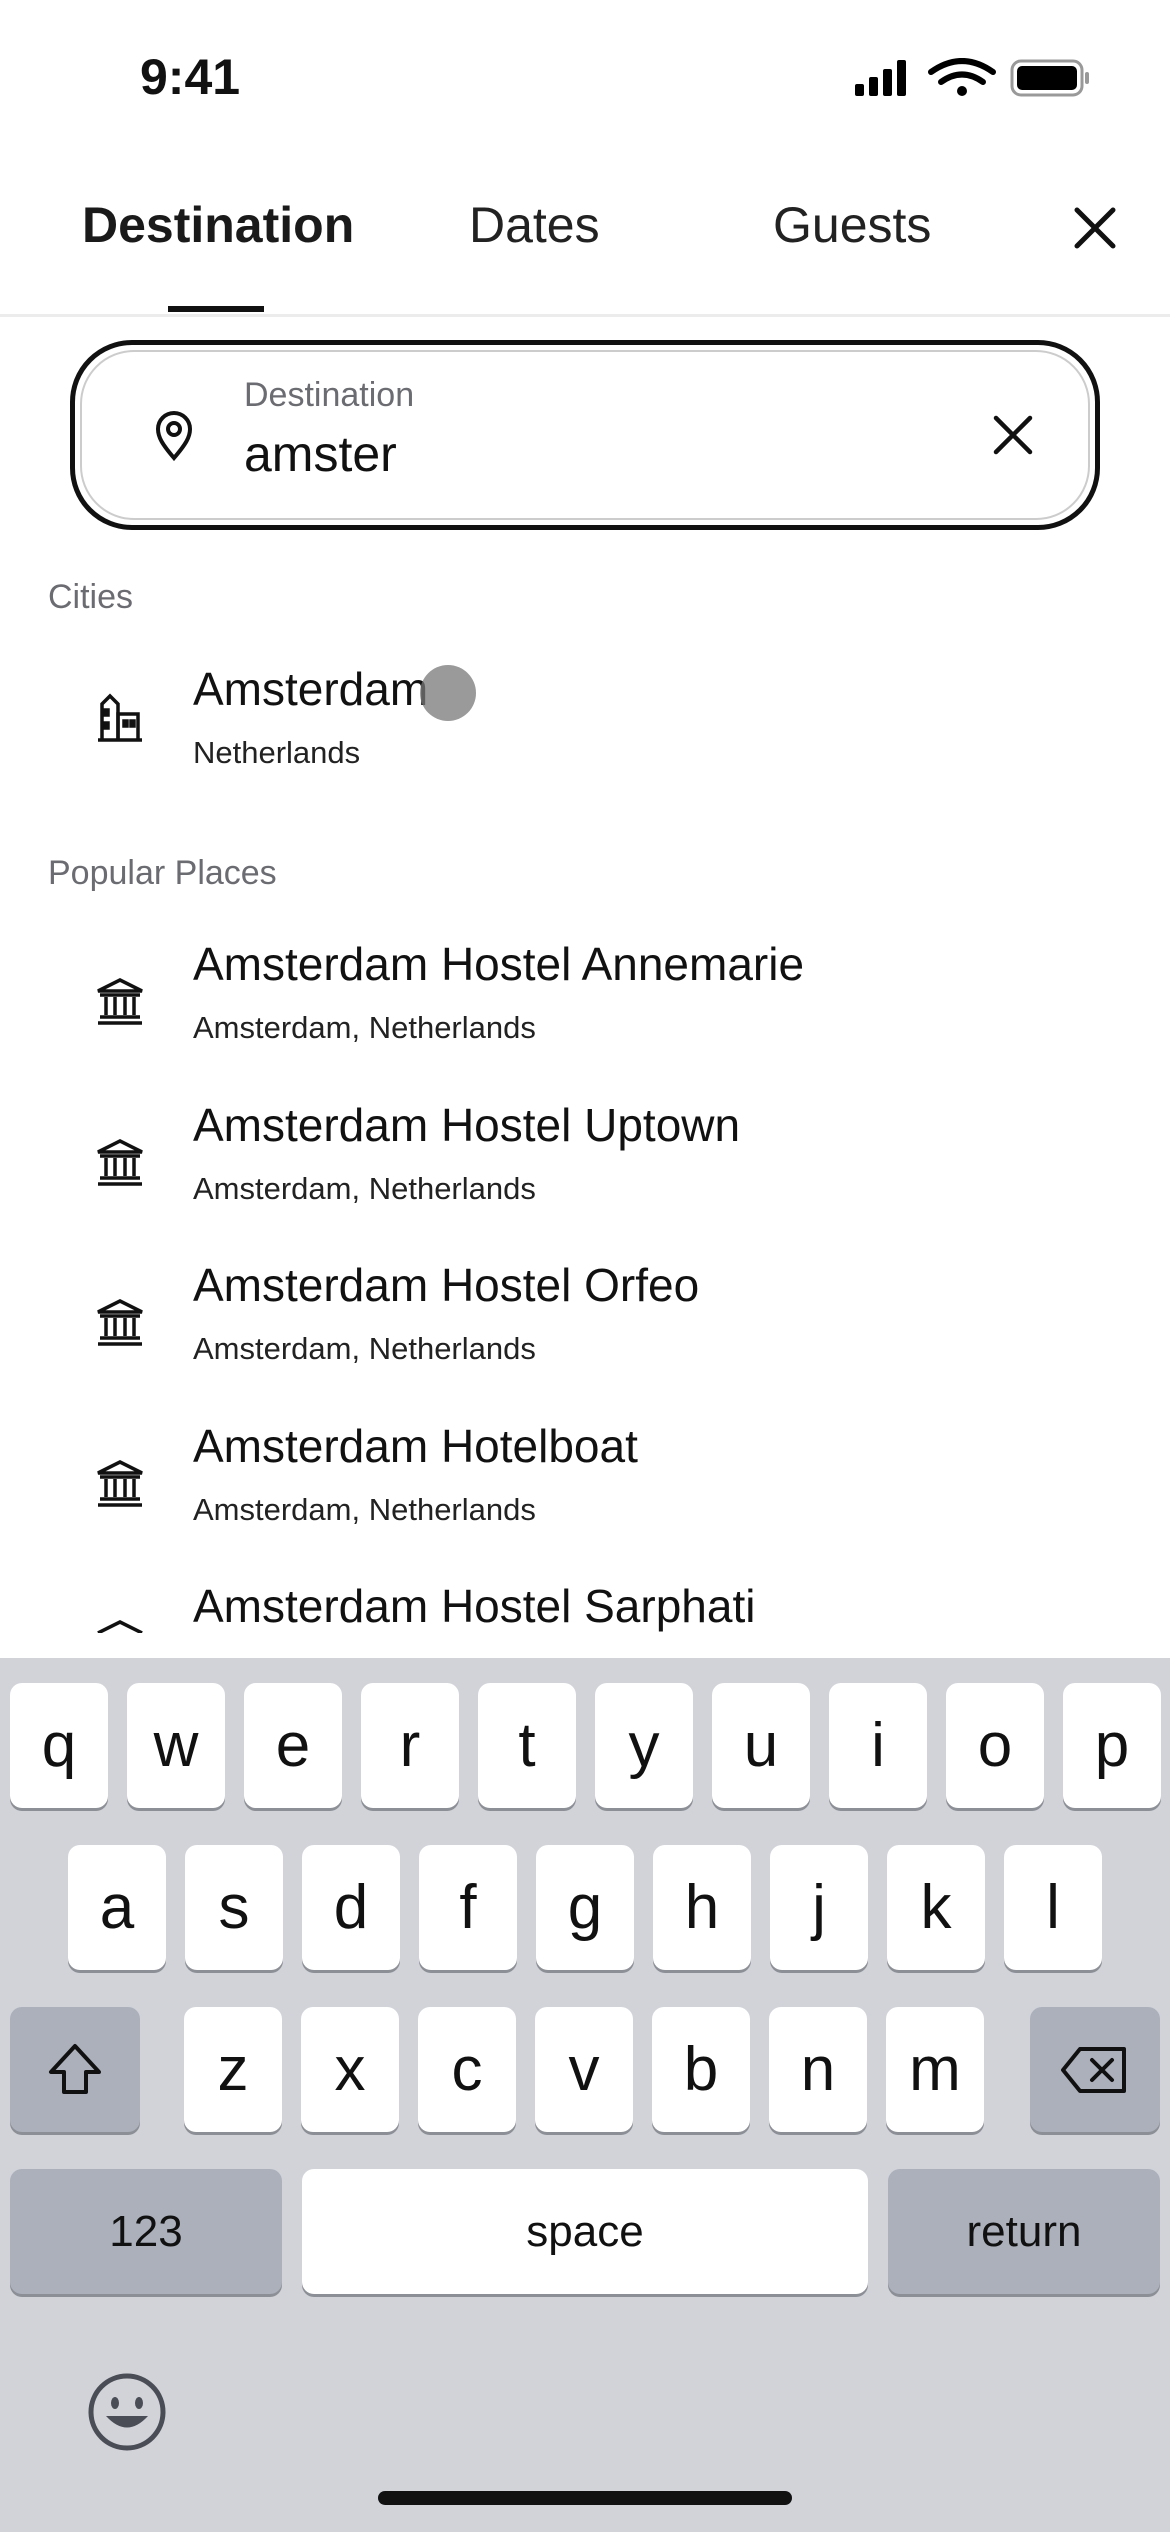 The height and width of the screenshot is (2532, 1170). Describe the element at coordinates (935, 2069) in the screenshot. I see `key-m: m` at that location.